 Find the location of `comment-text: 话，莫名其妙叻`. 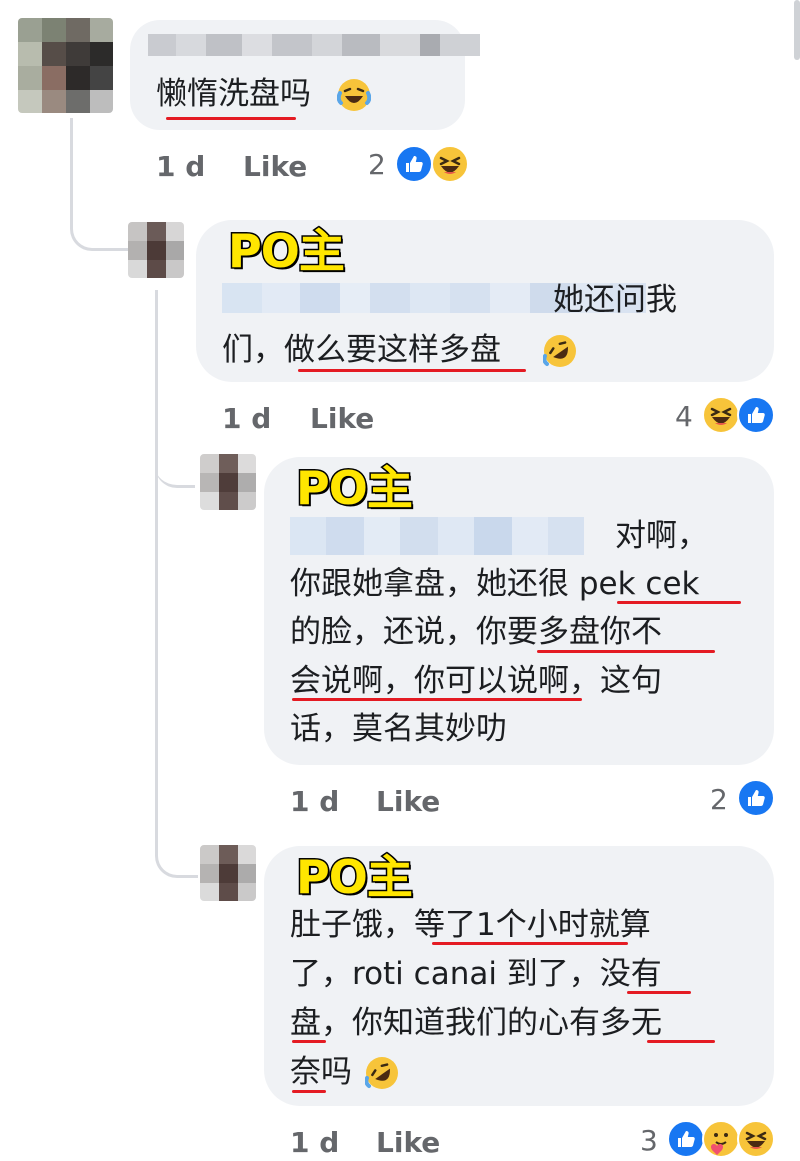

comment-text: 话，莫名其妙叻 is located at coordinates (398, 729).